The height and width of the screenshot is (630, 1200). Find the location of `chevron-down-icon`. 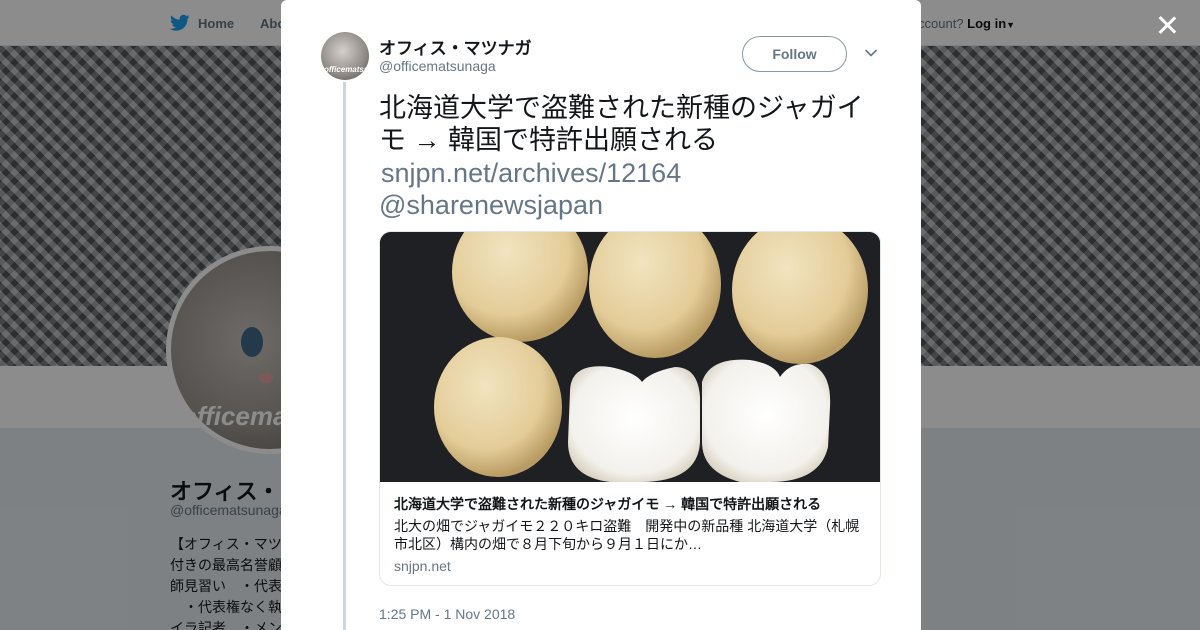

chevron-down-icon is located at coordinates (871, 53).